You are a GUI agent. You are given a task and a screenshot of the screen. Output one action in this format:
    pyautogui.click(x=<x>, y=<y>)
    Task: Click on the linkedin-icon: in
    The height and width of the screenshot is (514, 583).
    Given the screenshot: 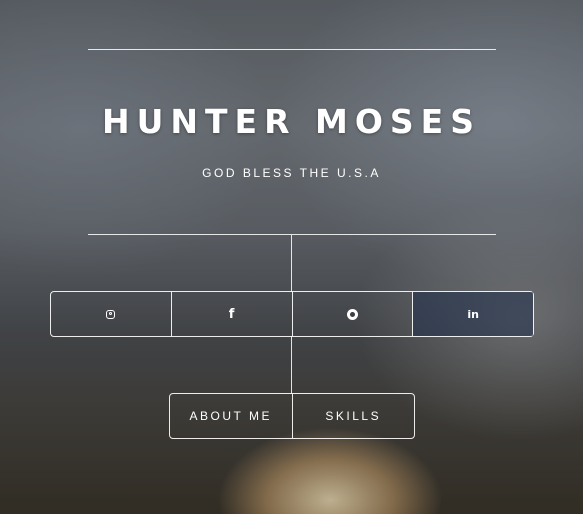 What is the action you would take?
    pyautogui.click(x=473, y=314)
    